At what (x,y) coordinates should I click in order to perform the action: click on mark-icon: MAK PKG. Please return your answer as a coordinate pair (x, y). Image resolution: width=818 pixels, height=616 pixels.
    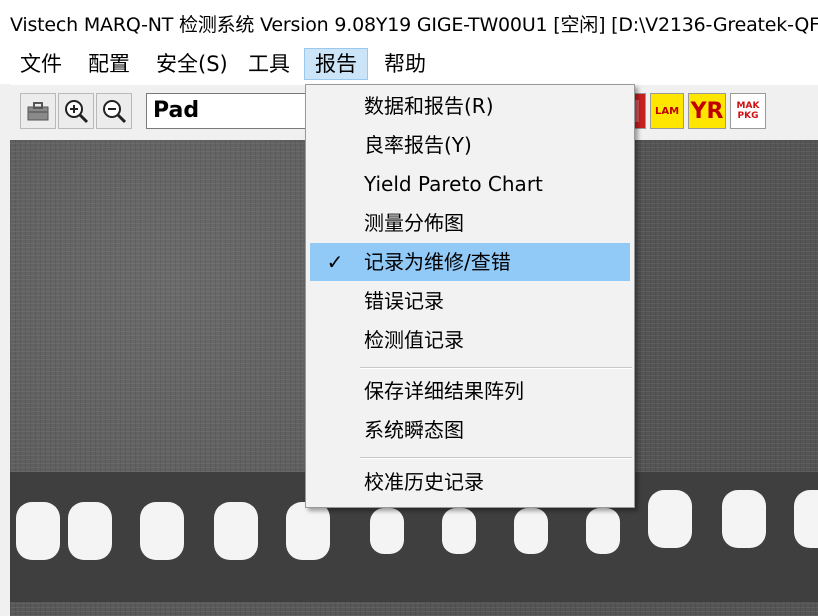
    Looking at the image, I should click on (748, 111).